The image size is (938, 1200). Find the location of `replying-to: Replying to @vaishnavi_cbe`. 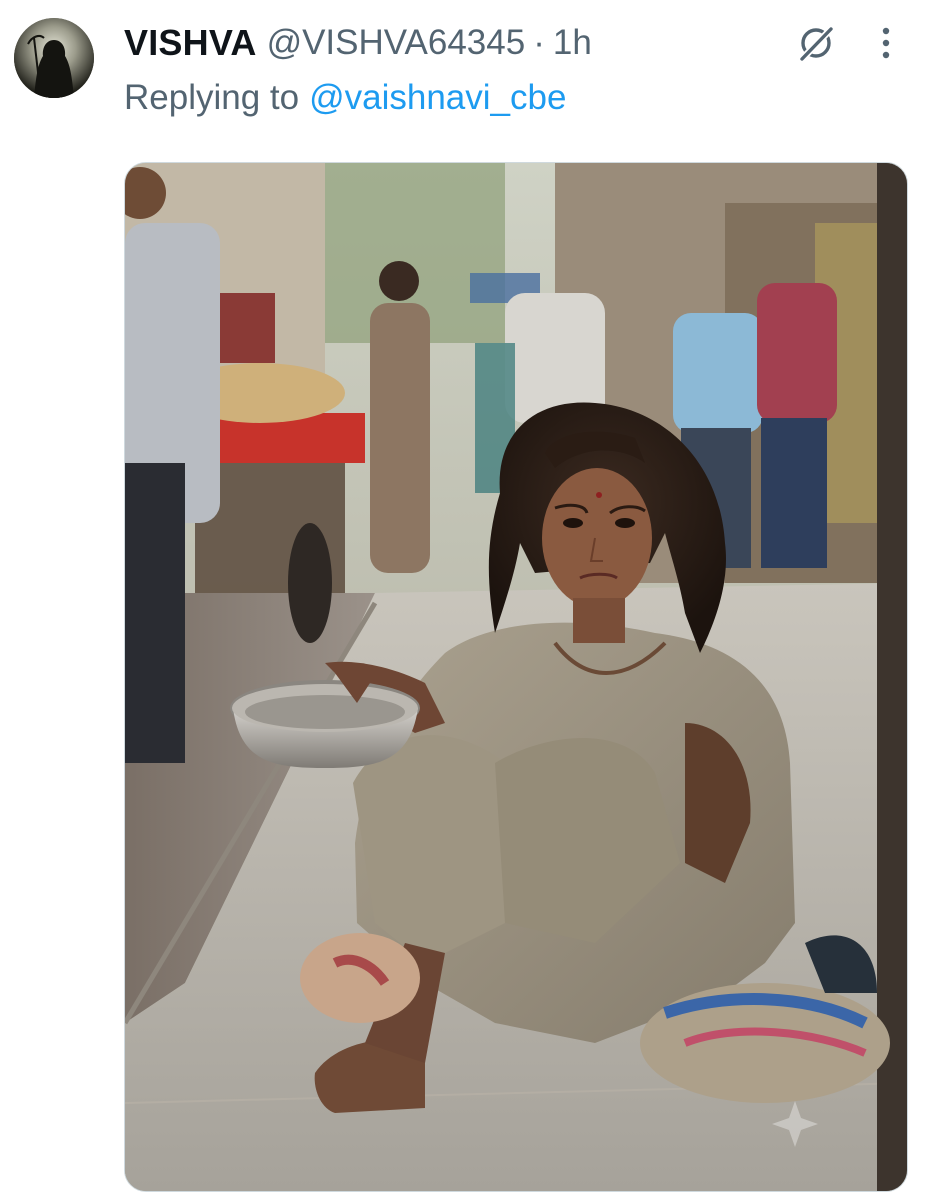

replying-to: Replying to @vaishnavi_cbe is located at coordinates (345, 98).